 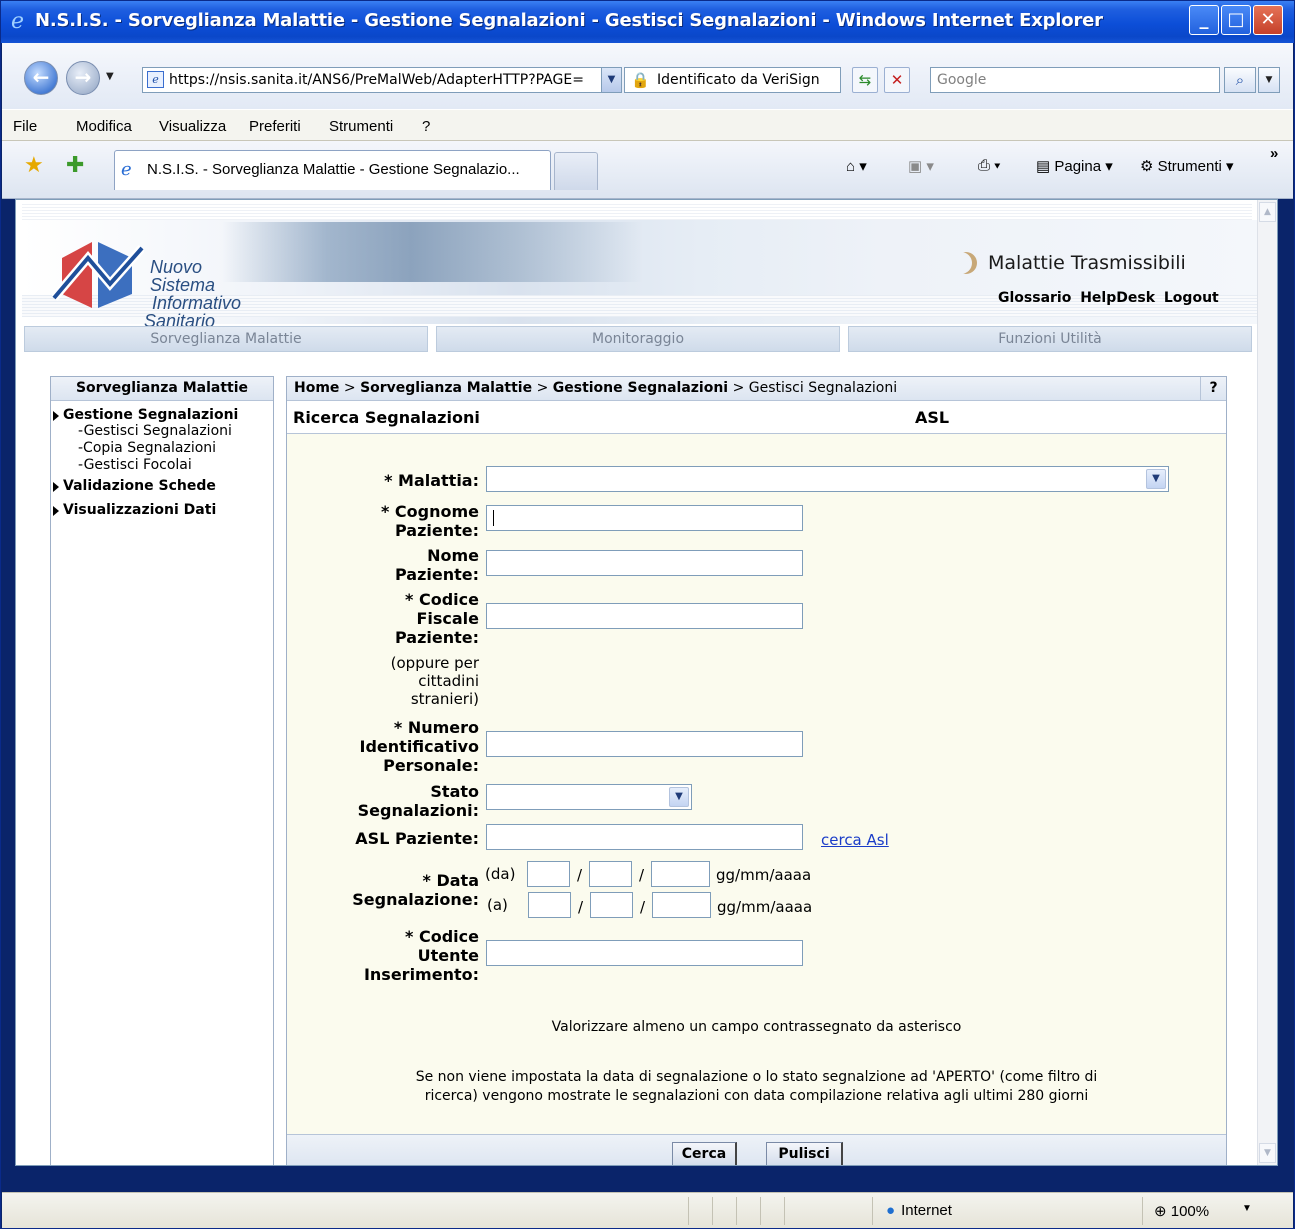 I want to click on help-button: ?, so click(x=1213, y=389).